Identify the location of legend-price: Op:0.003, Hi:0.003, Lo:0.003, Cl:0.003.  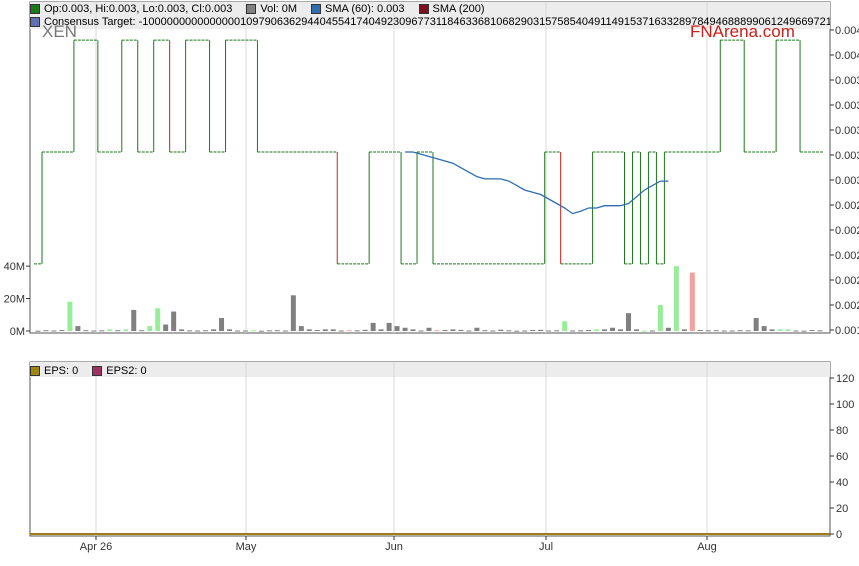
(131, 9).